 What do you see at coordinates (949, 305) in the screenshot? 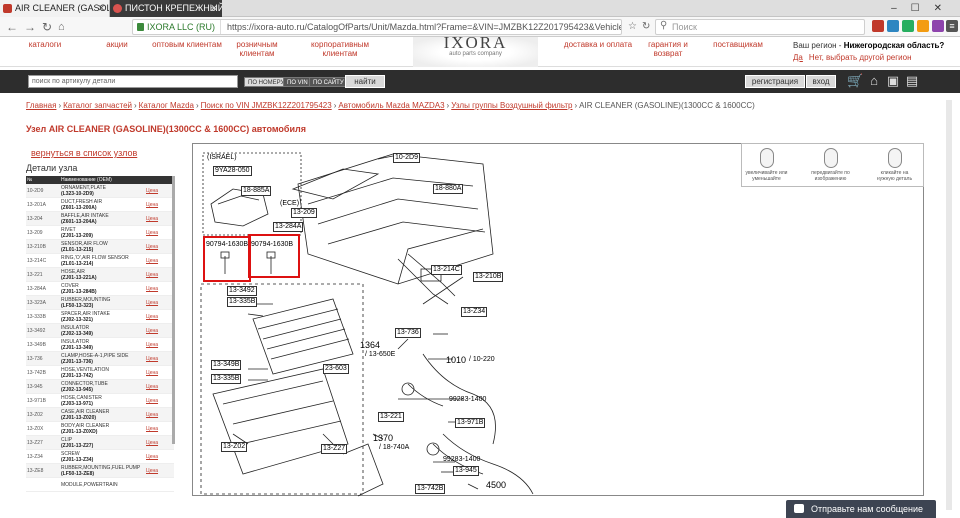
I see `page-scrollbar` at bounding box center [949, 305].